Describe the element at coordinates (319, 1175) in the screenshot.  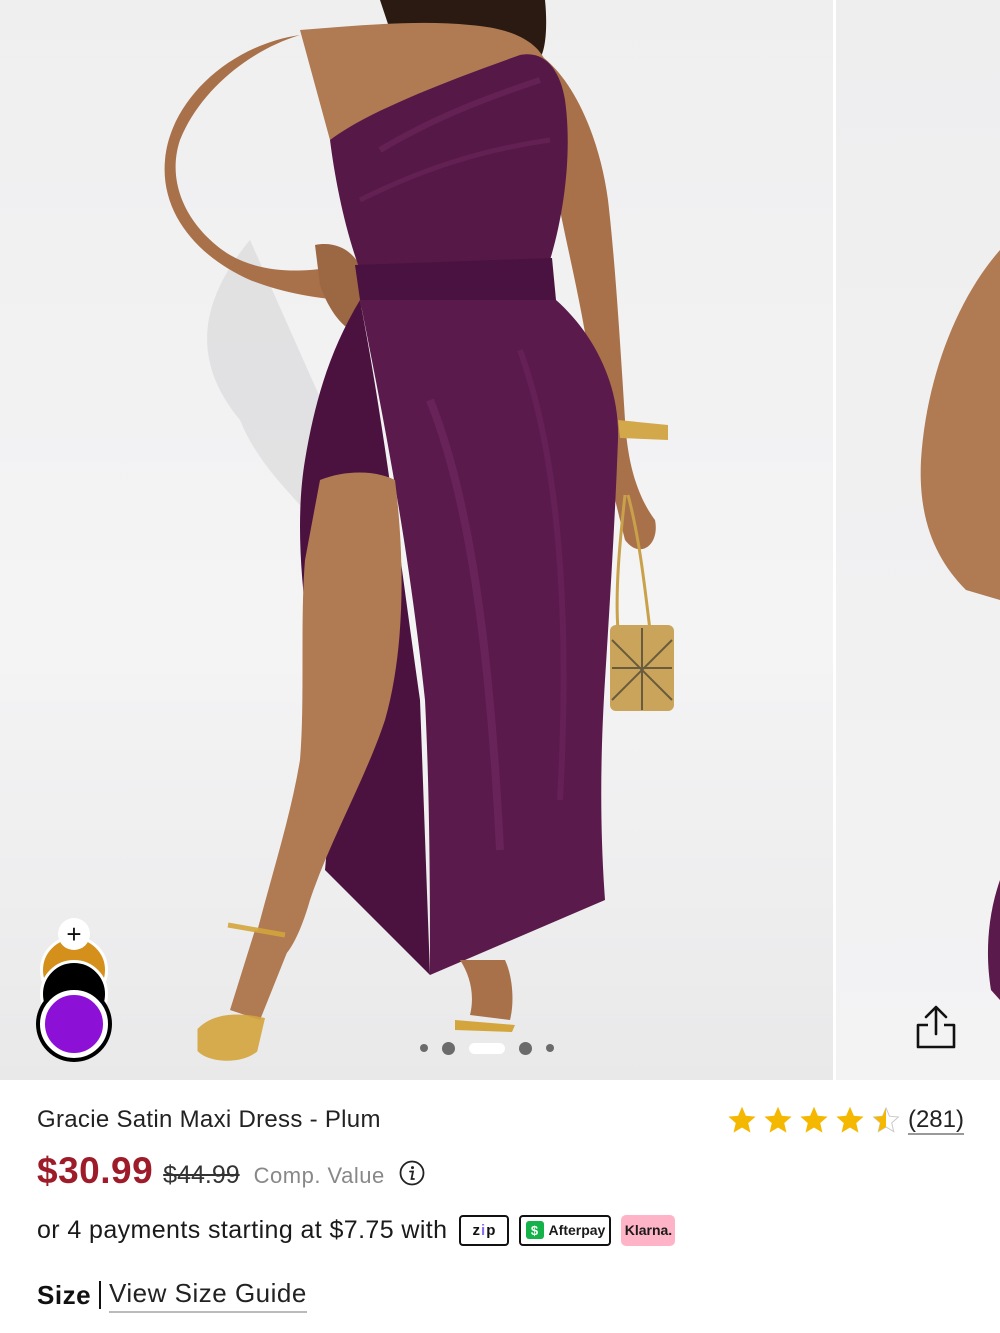
I see `comp-value-label: Comp. Value` at that location.